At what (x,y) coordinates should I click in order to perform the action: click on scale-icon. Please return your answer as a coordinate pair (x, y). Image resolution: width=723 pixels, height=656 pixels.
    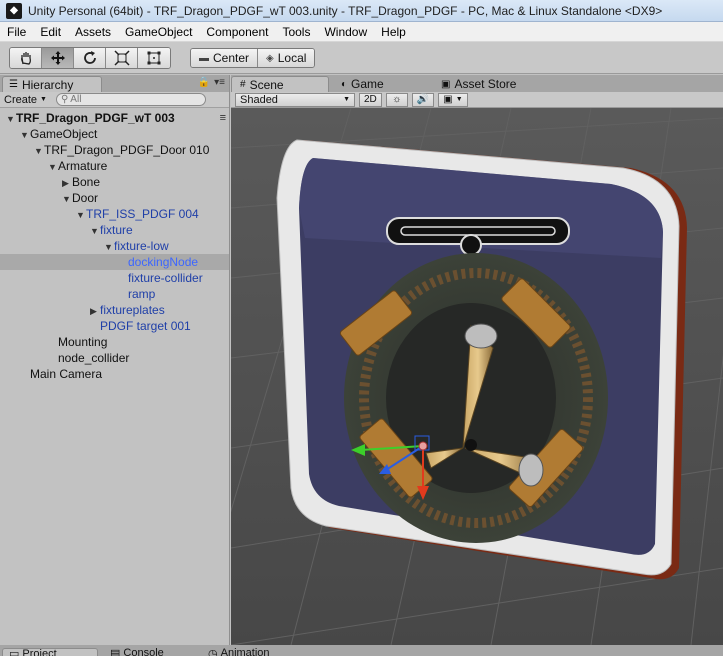
    Looking at the image, I should click on (121, 58).